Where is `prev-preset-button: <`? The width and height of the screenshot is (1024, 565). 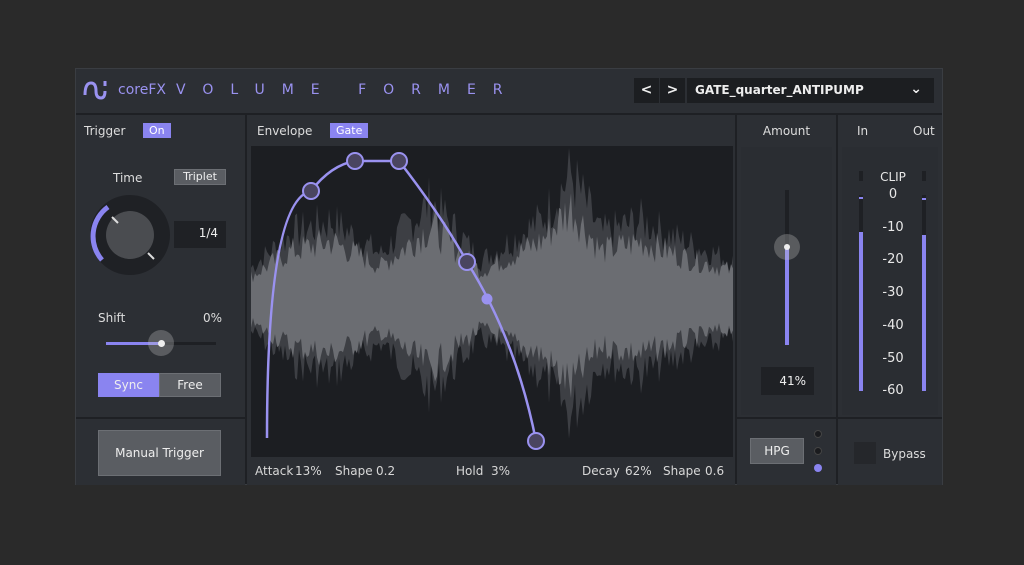
prev-preset-button: < is located at coordinates (646, 90).